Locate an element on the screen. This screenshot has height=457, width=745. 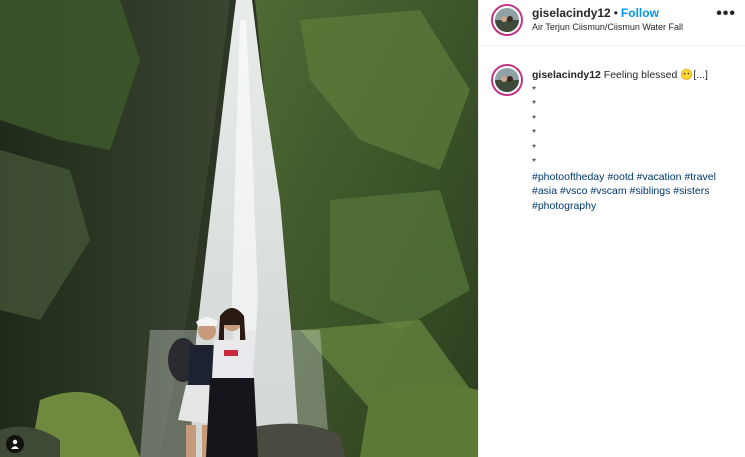
hashtag-link: #photography is located at coordinates (564, 206).